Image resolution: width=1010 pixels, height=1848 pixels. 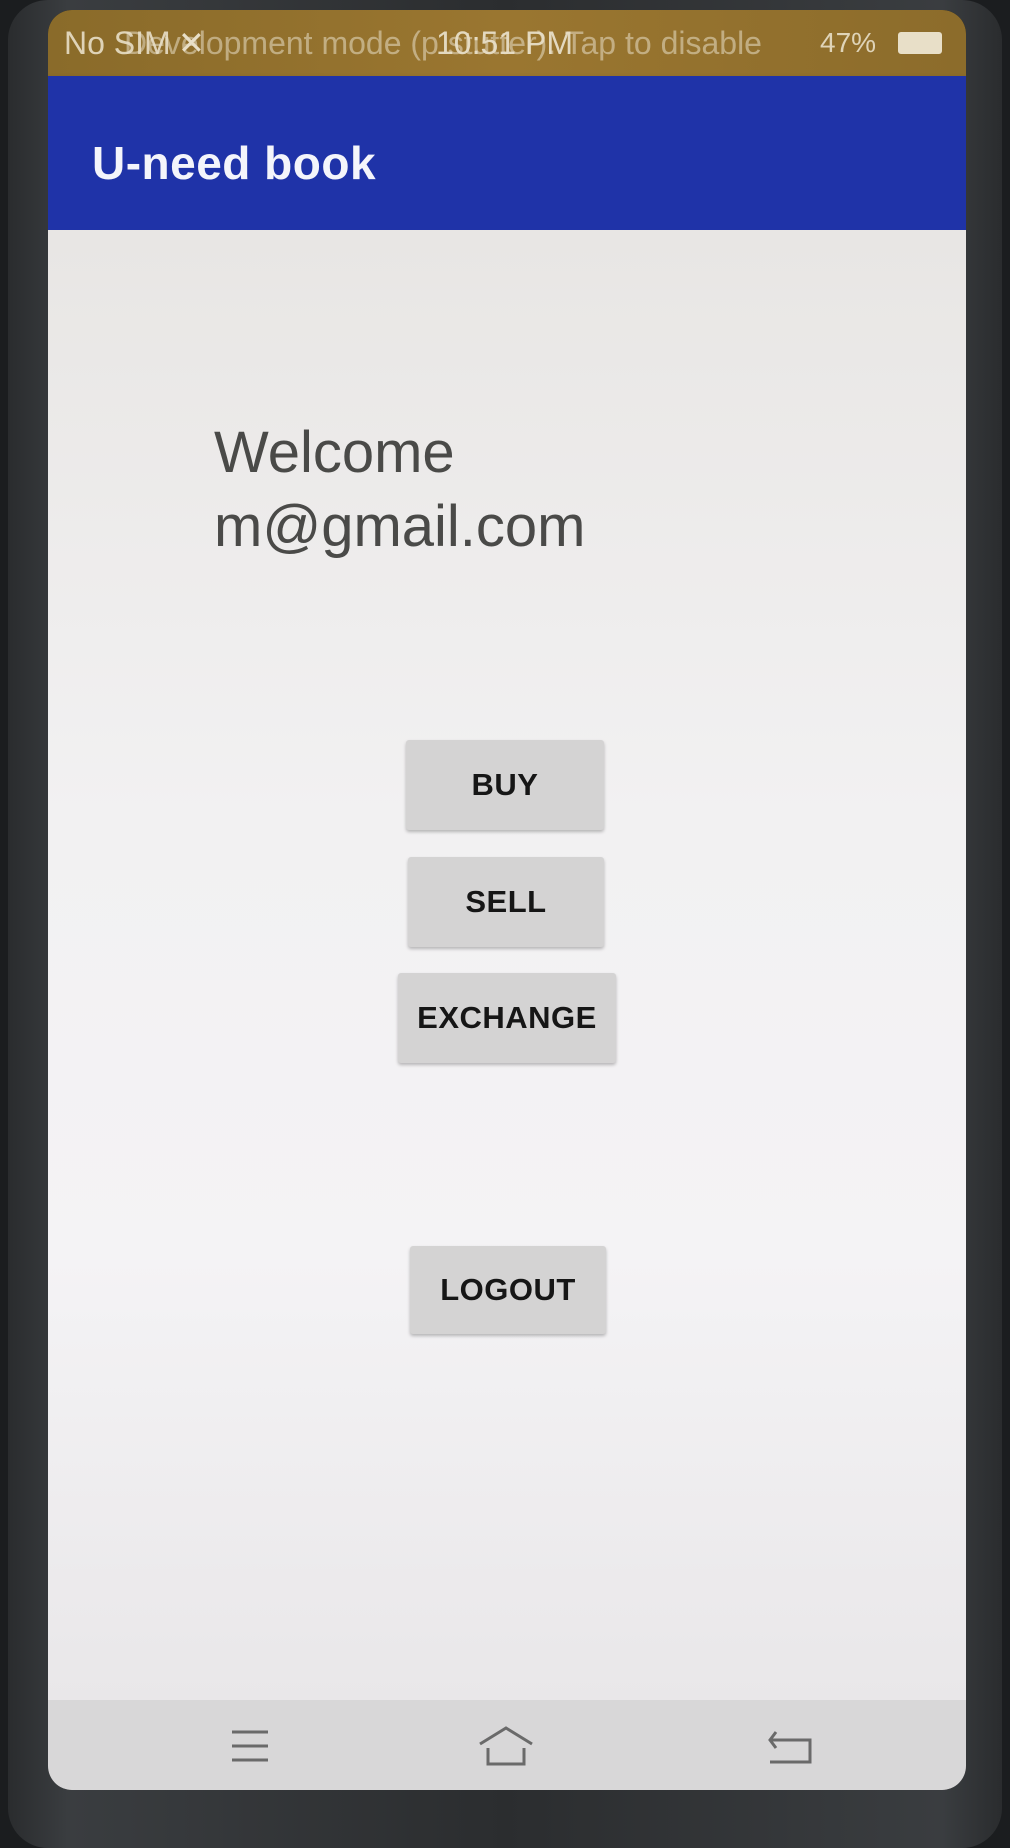 I want to click on buy-button: BUY, so click(x=505, y=785).